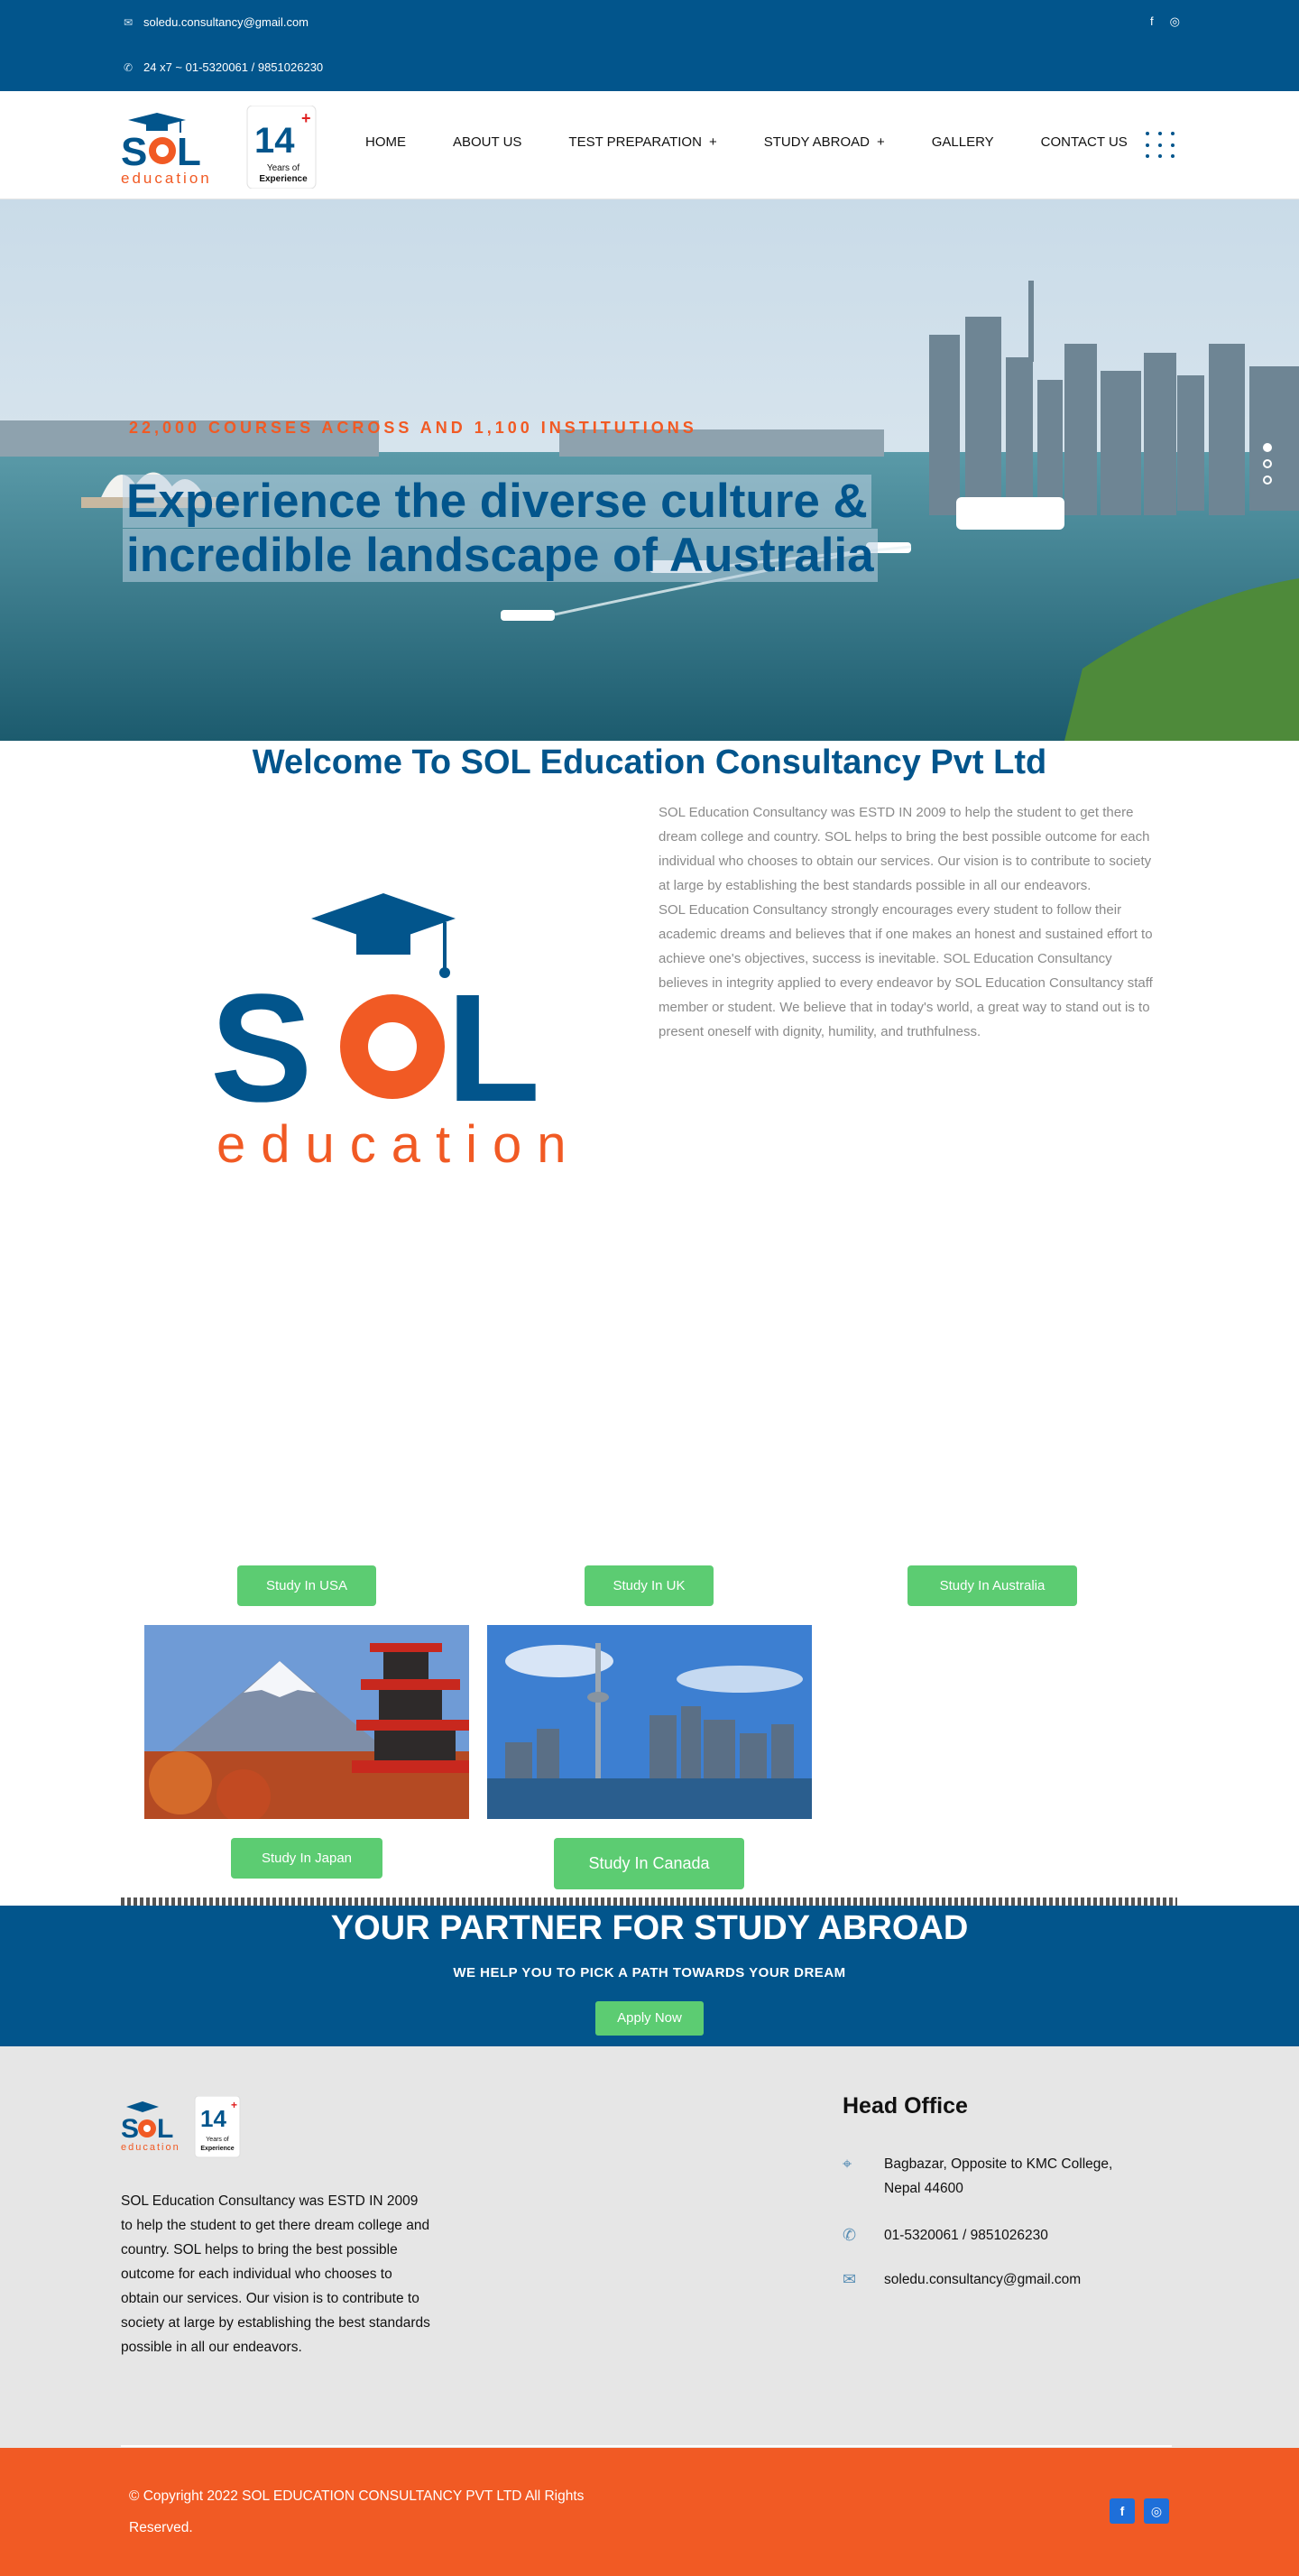 Image resolution: width=1299 pixels, height=2576 pixels. Describe the element at coordinates (1139, 2511) in the screenshot. I see `footer-social-links: f ◎` at that location.